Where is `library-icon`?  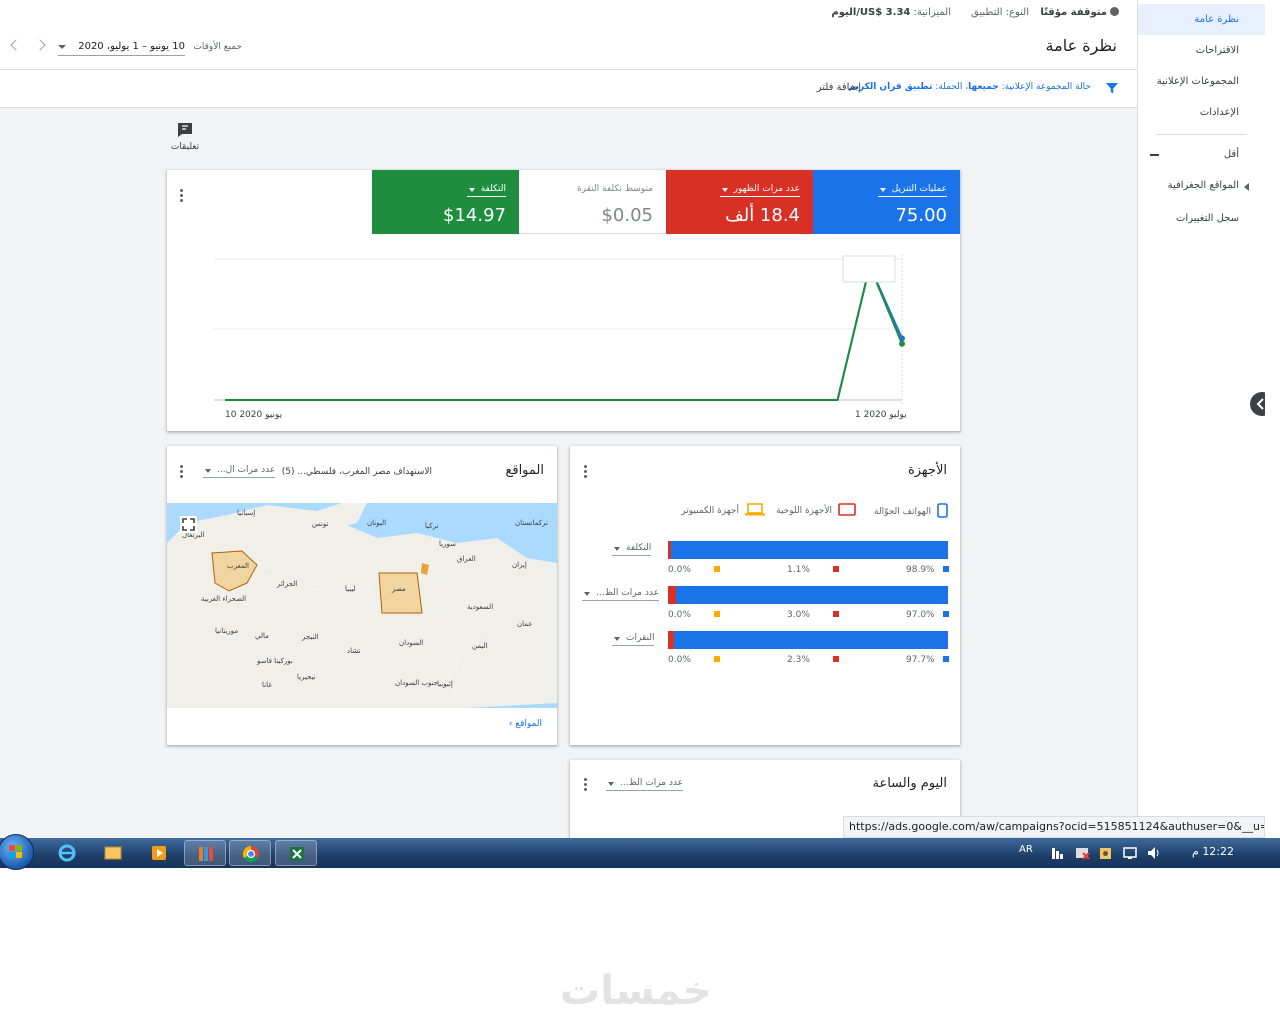
library-icon is located at coordinates (206, 854).